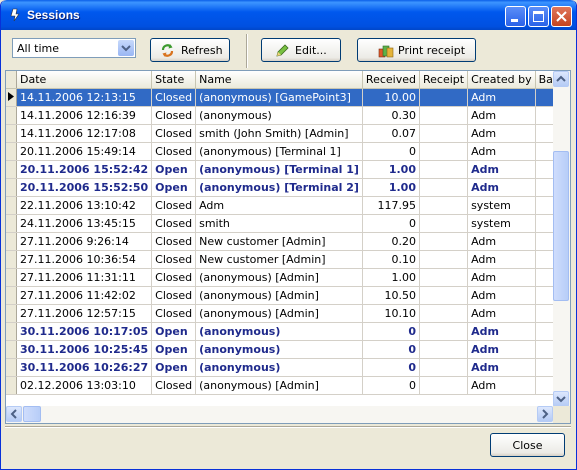  I want to click on cell-received: 117.95, so click(391, 205).